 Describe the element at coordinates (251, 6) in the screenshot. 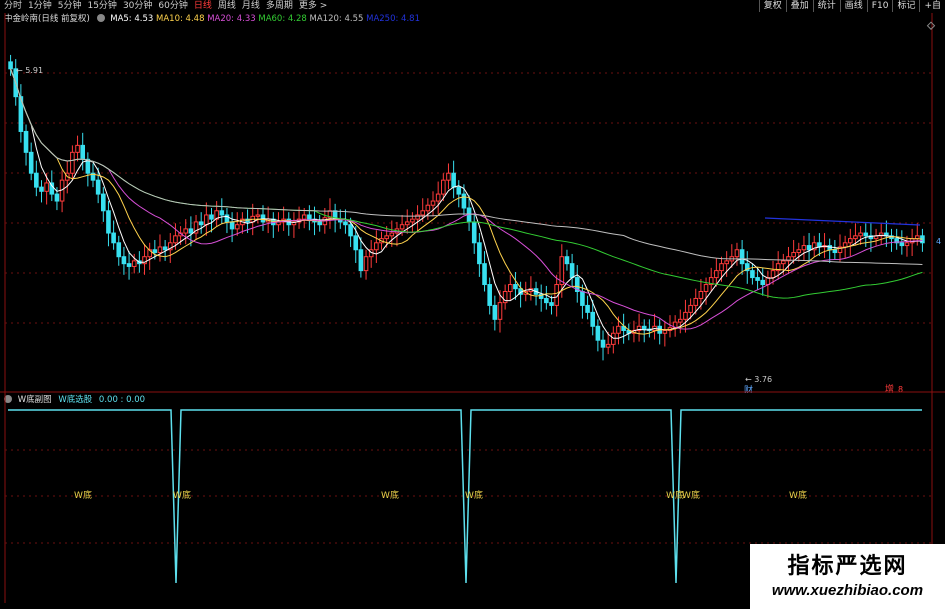

I see `period-tab: 月线` at that location.